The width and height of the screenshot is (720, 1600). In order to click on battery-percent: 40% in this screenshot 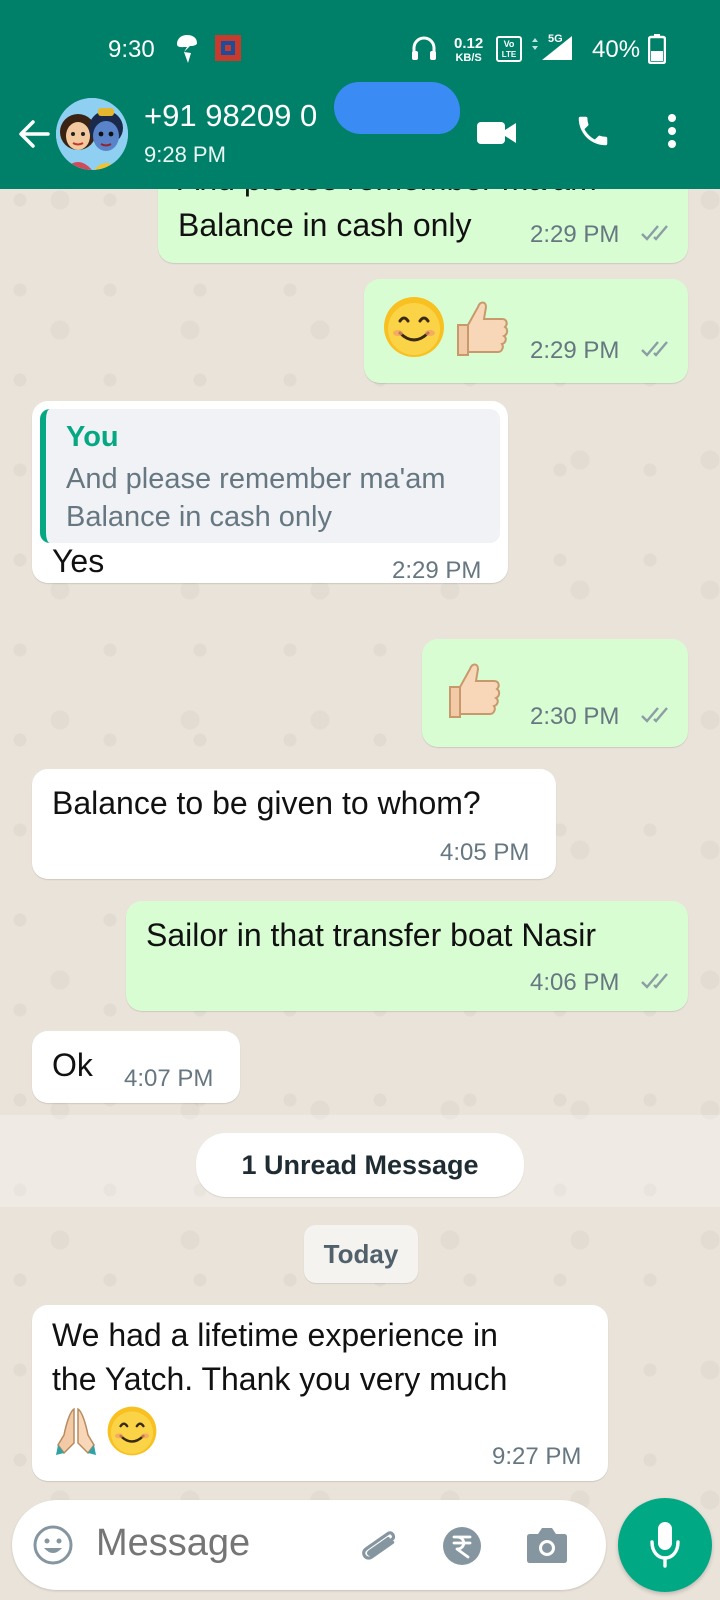, I will do `click(616, 49)`.